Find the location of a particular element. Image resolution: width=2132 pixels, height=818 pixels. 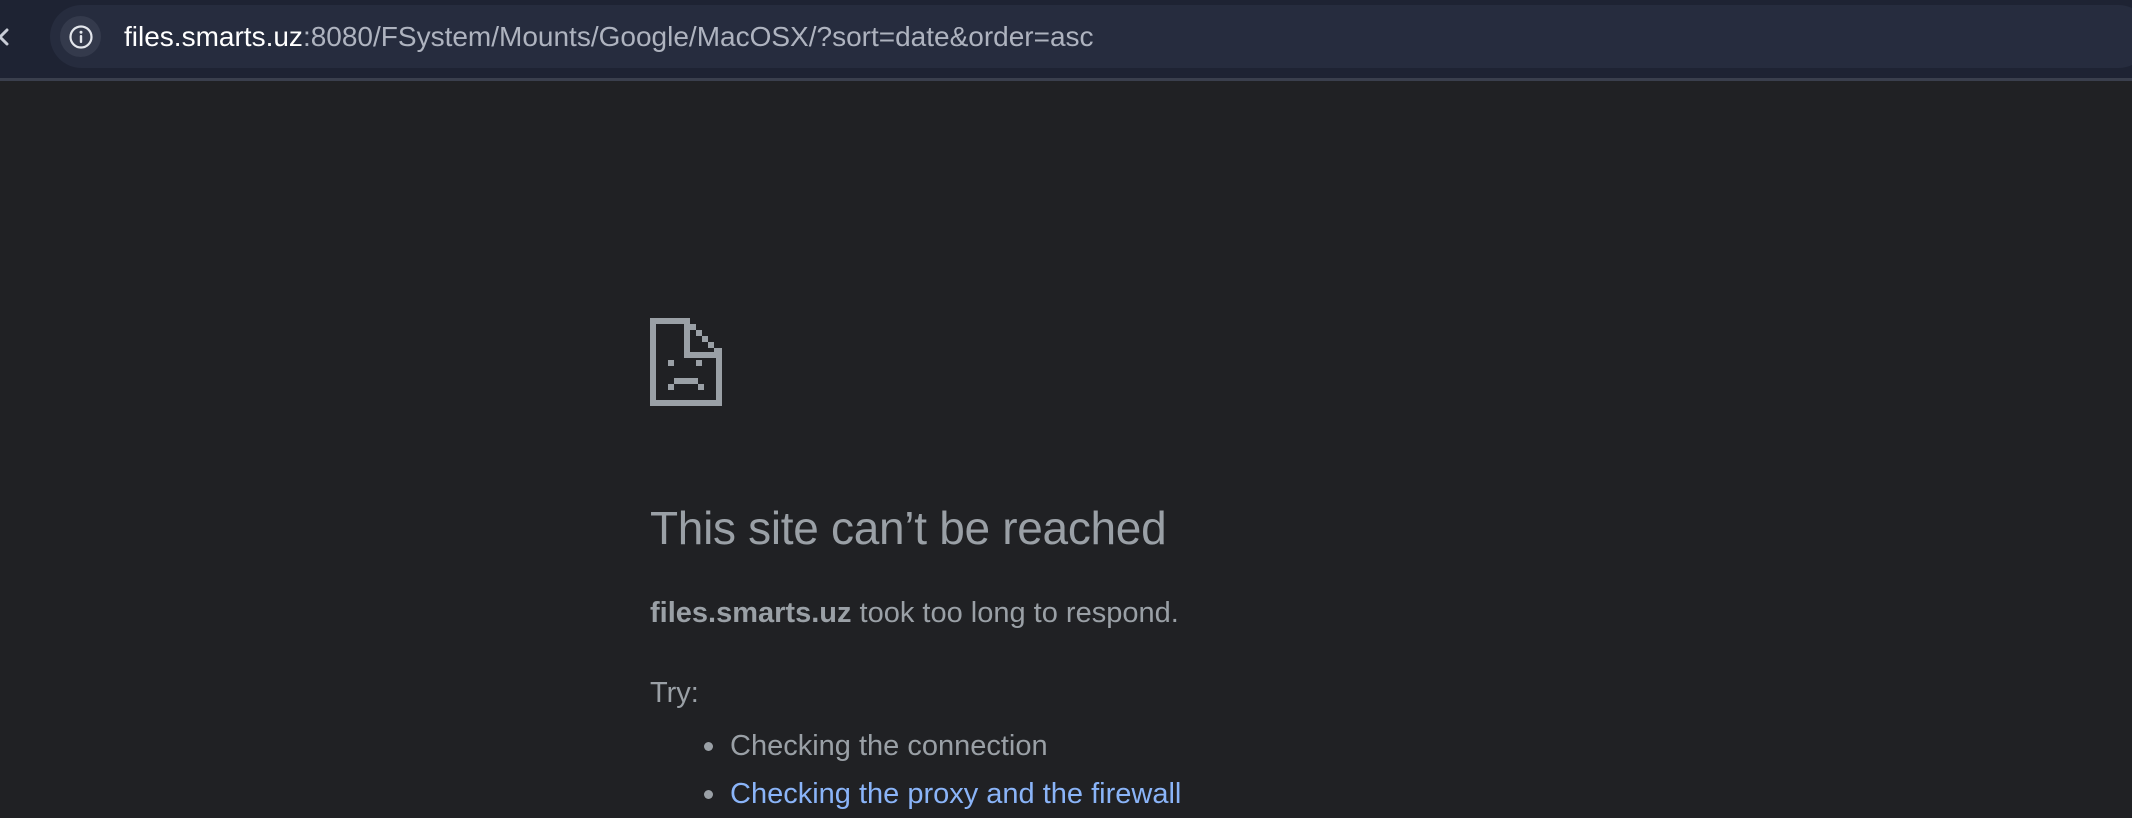

suggestion-item: Checking the proxy and the firewall is located at coordinates (915, 794).